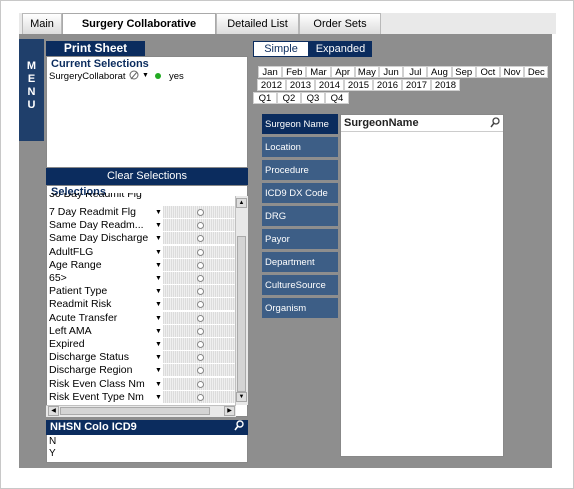  Describe the element at coordinates (300, 124) in the screenshot. I see `dimension-button: Surgeon Name` at that location.